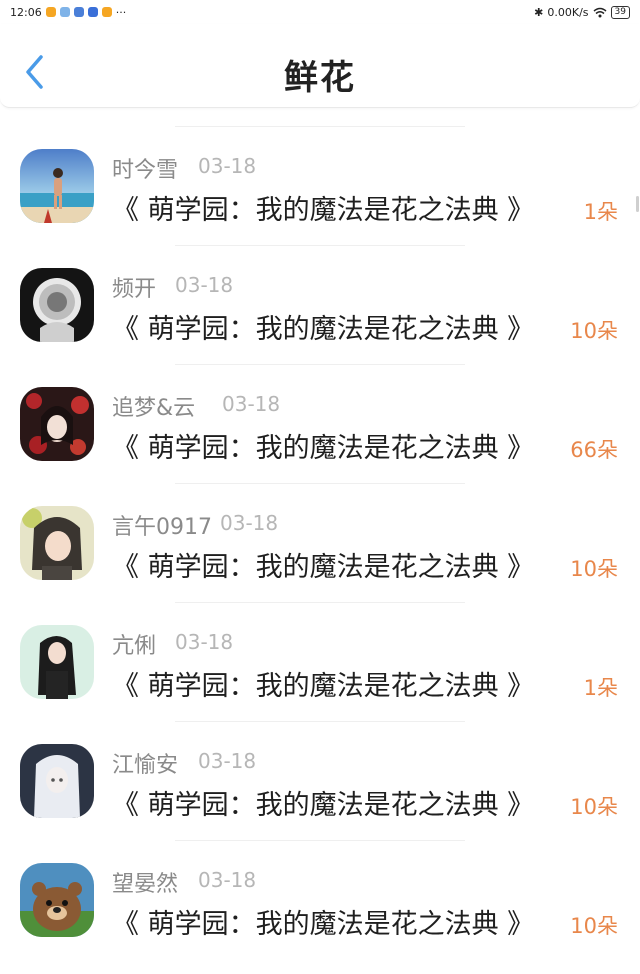  What do you see at coordinates (320, 167) in the screenshot?
I see `list-item: 时今雪 03-18 《 萌学园：我的魔法是花之法典 》 1朵` at bounding box center [320, 167].